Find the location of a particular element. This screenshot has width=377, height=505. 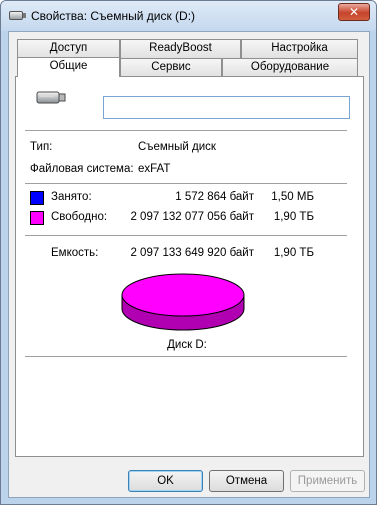

filesystem-value: exFAT is located at coordinates (154, 169).